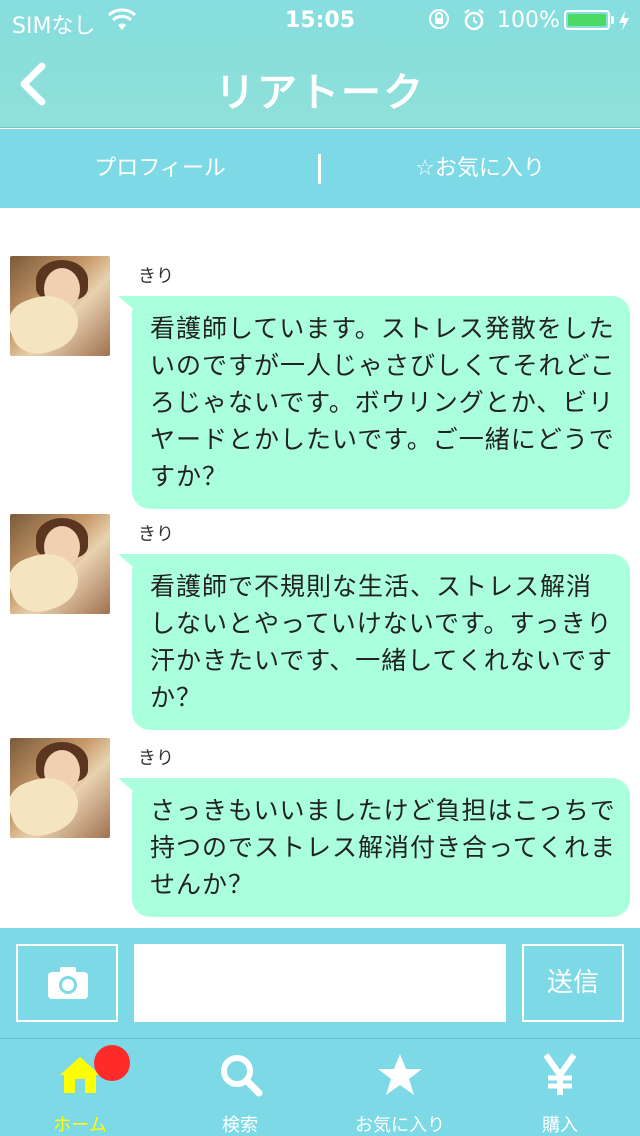 The height and width of the screenshot is (1136, 640). I want to click on status-bar: SIMなし 15:05 100%, so click(320, 20).